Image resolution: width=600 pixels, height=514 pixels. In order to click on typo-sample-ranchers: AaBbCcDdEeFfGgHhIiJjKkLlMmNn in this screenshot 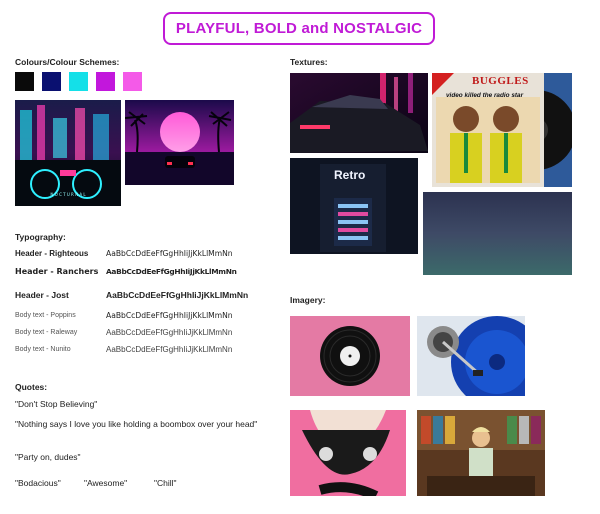, I will do `click(171, 271)`.